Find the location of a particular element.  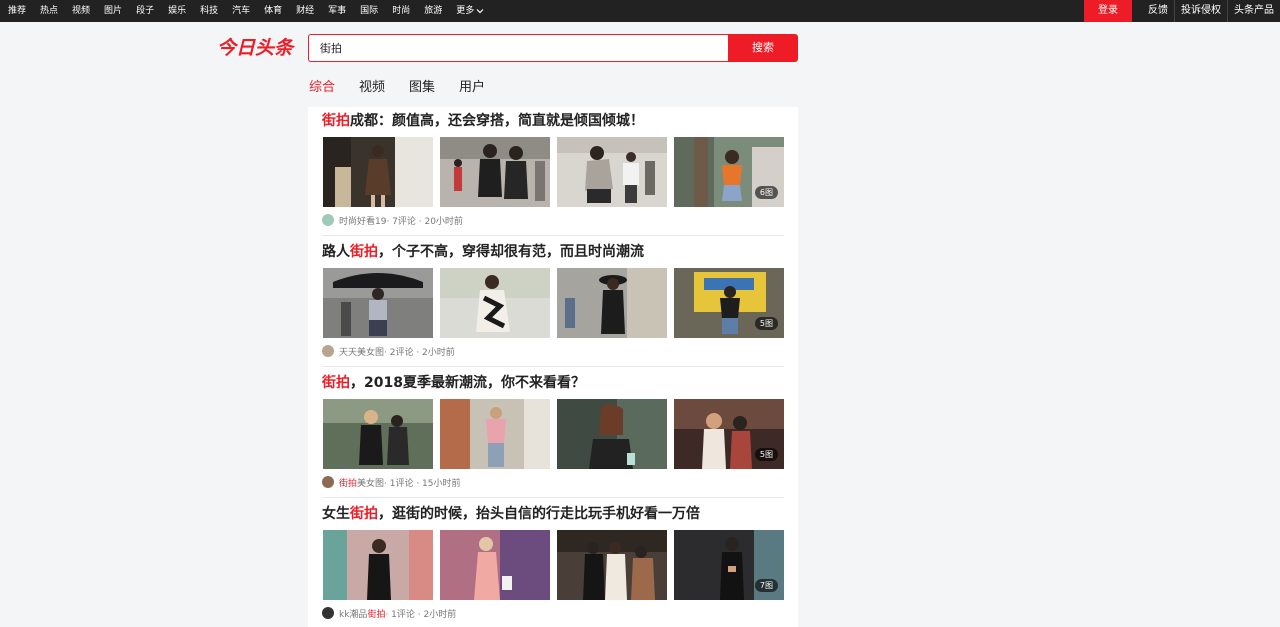

result-tabs: 综合 视频 图集 用户 is located at coordinates (409, 88).